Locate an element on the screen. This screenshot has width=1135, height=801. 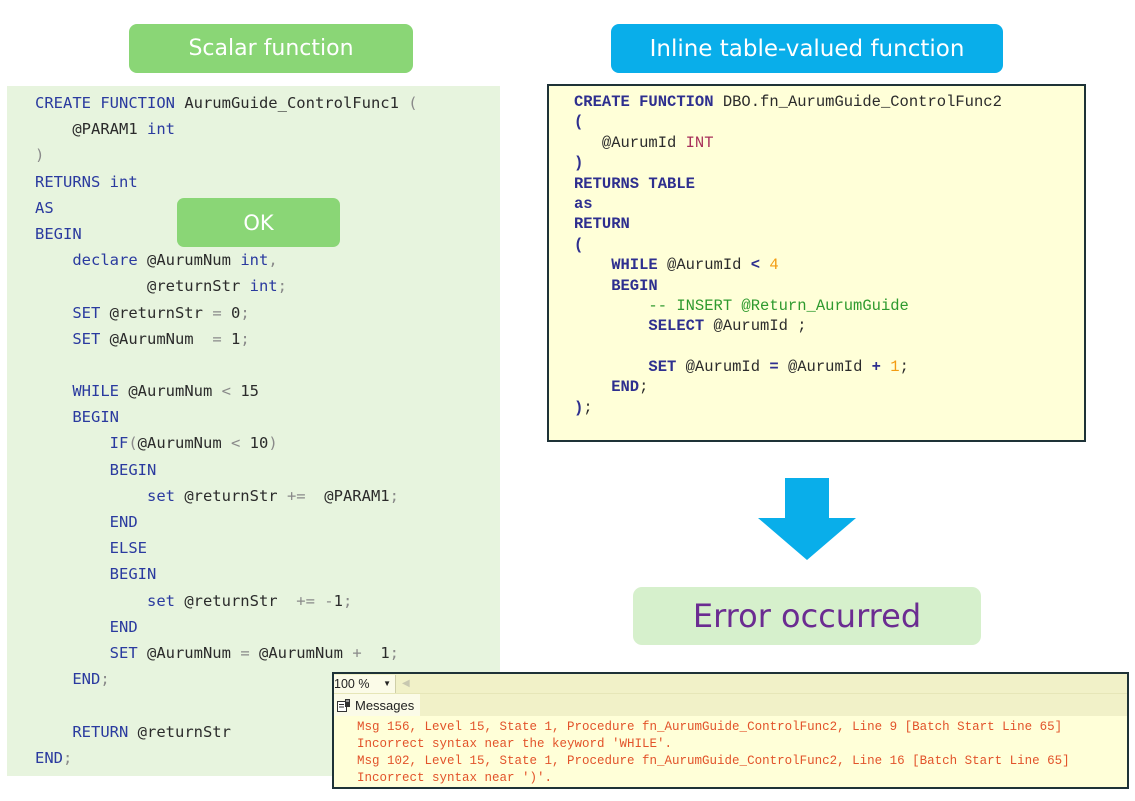
code-token: 10 is located at coordinates (259, 443).